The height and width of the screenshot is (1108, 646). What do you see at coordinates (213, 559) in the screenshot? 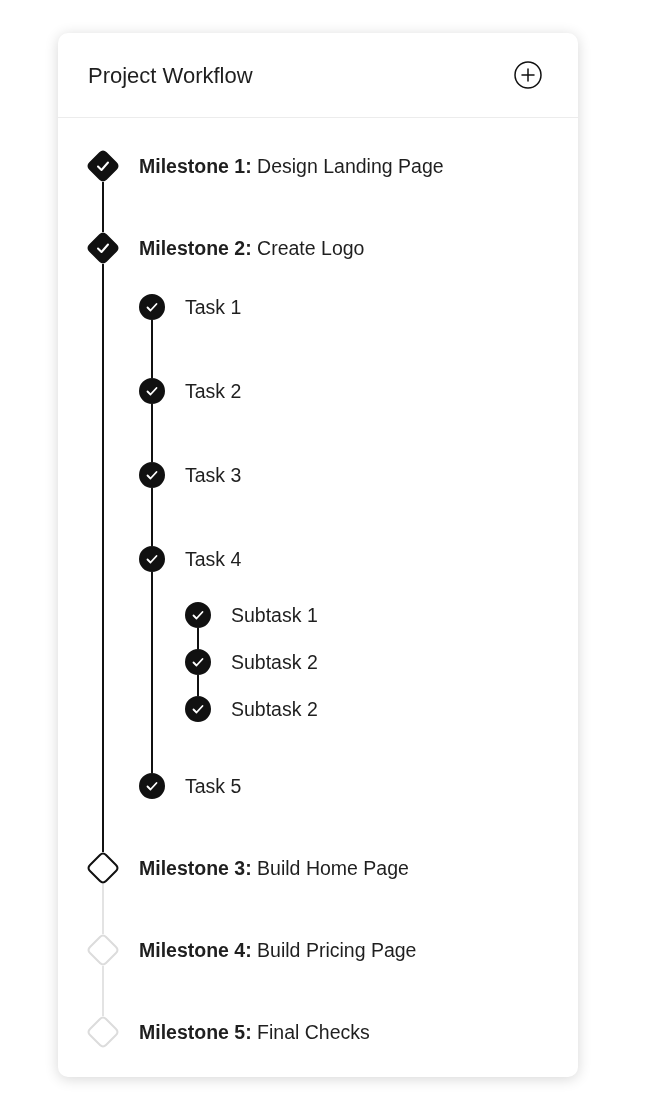
I see `task-label: Task 4` at bounding box center [213, 559].